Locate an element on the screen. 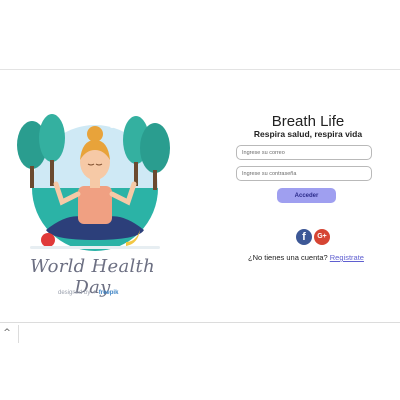 The height and width of the screenshot is (400, 400). credit-brand: freepik is located at coordinates (108, 293).